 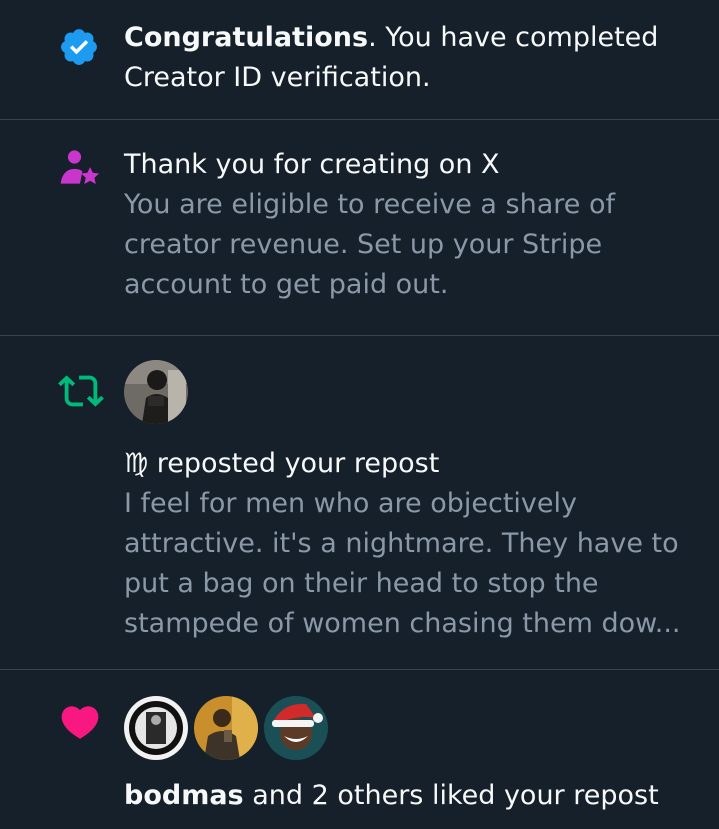 I want to click on notification-action: reposted your repost, so click(x=294, y=463).